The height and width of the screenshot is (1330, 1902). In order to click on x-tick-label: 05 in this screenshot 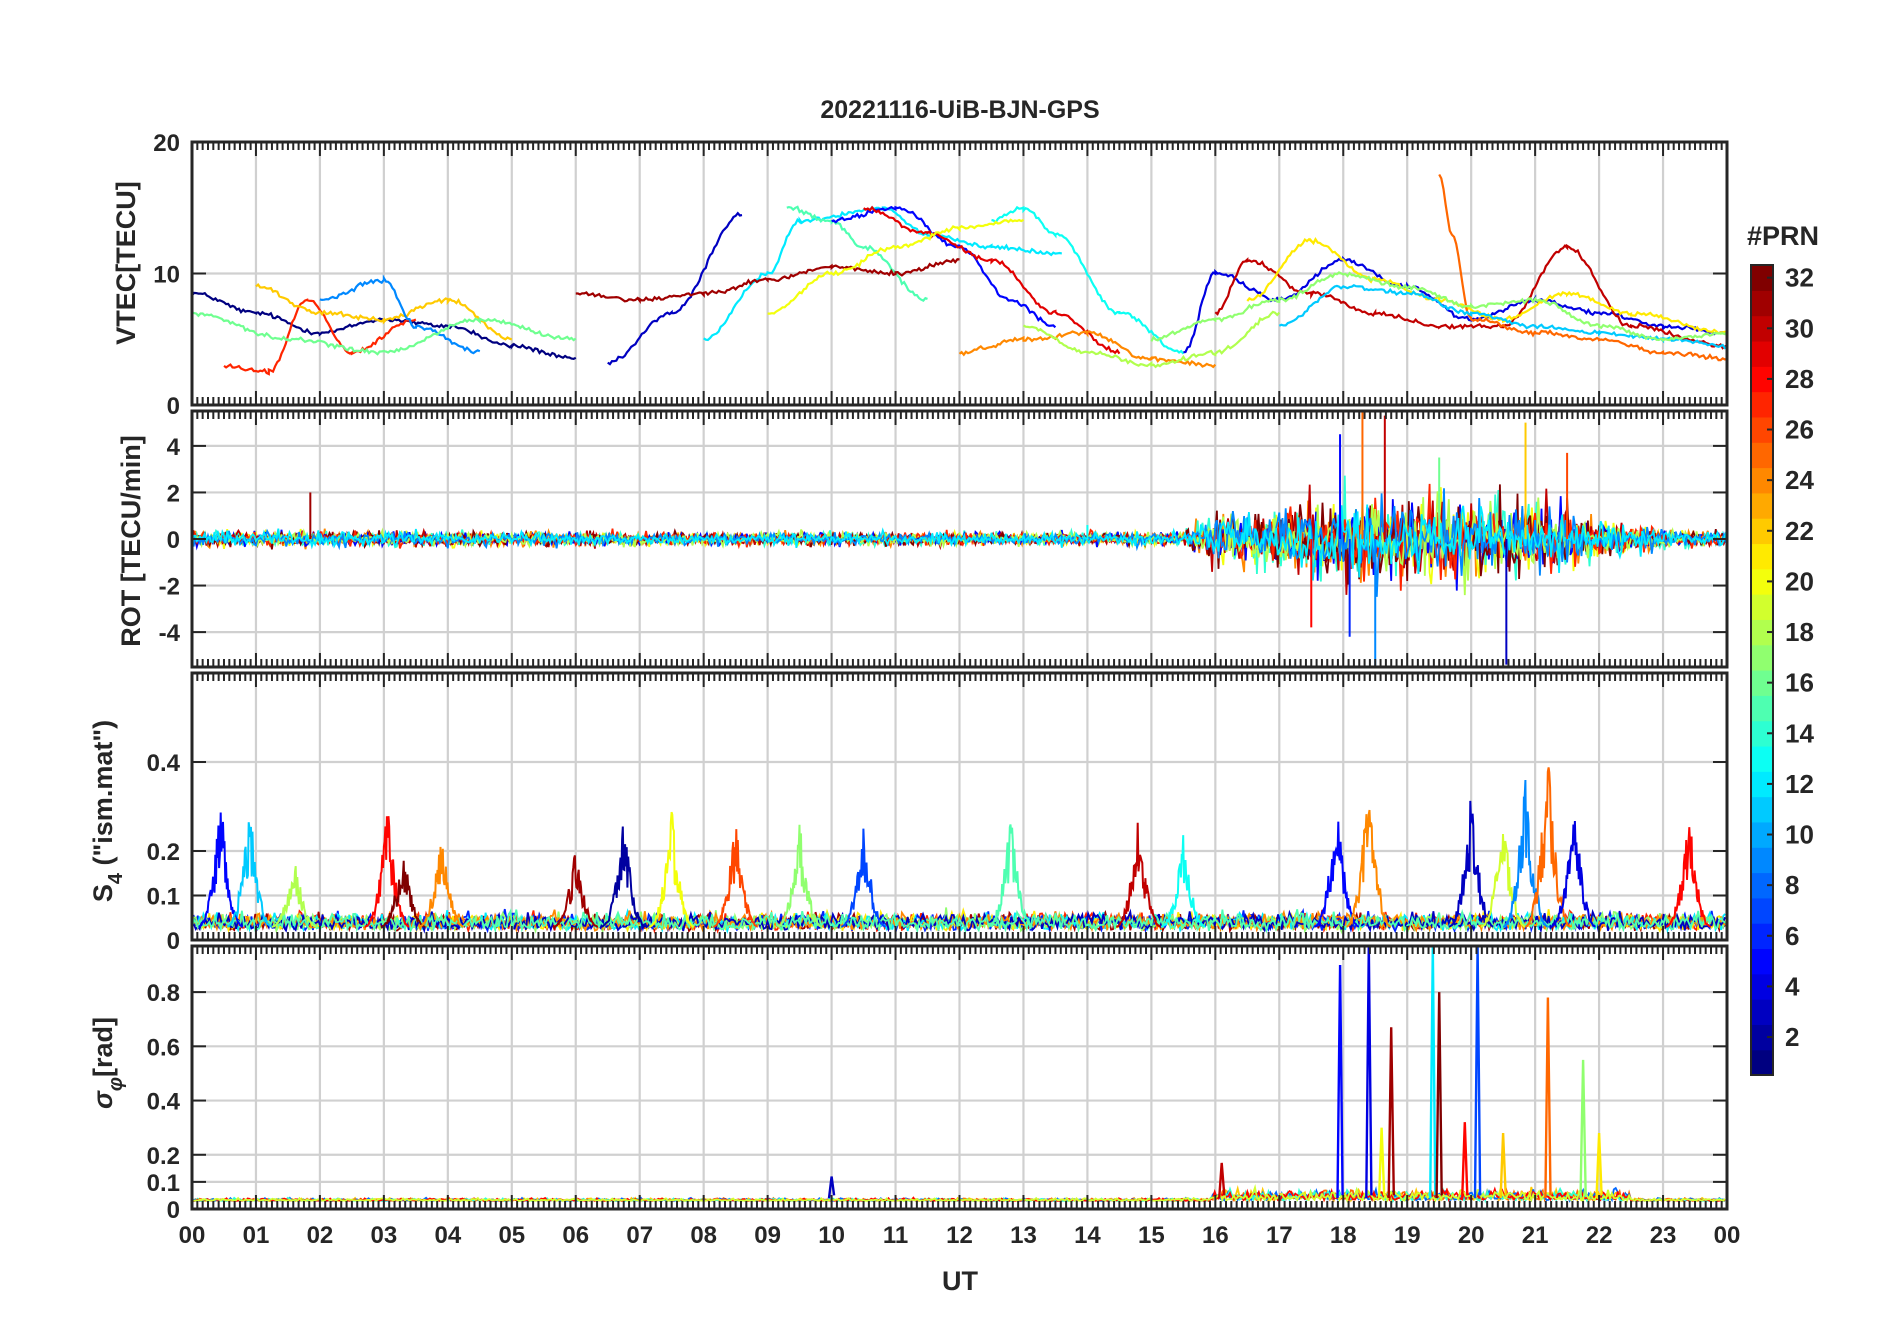, I will do `click(511, 1235)`.